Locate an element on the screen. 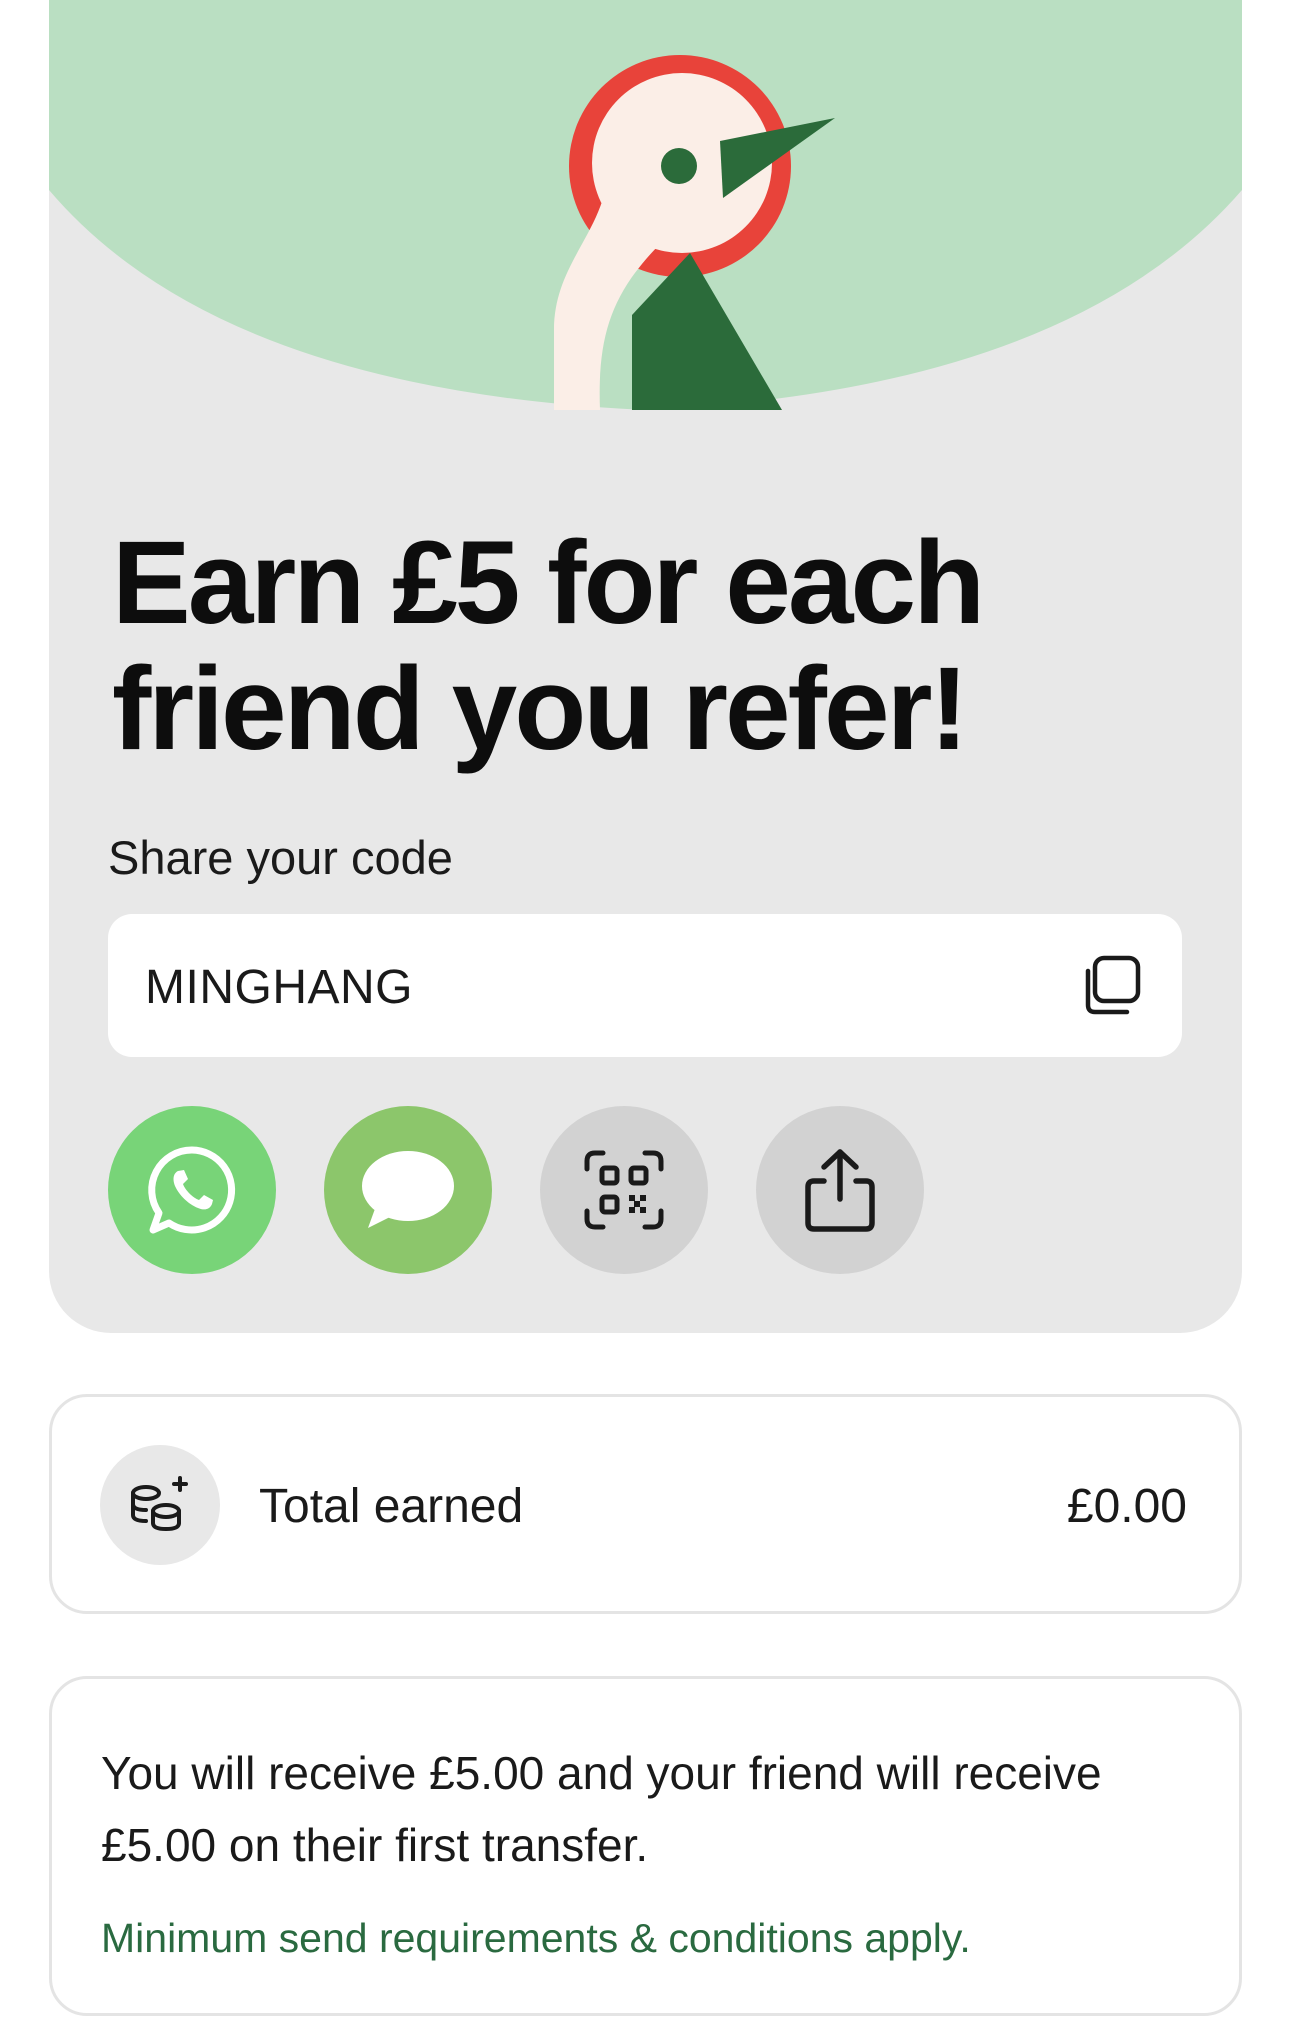 The width and height of the screenshot is (1290, 2019). share-code-label: Share your code is located at coordinates (280, 857).